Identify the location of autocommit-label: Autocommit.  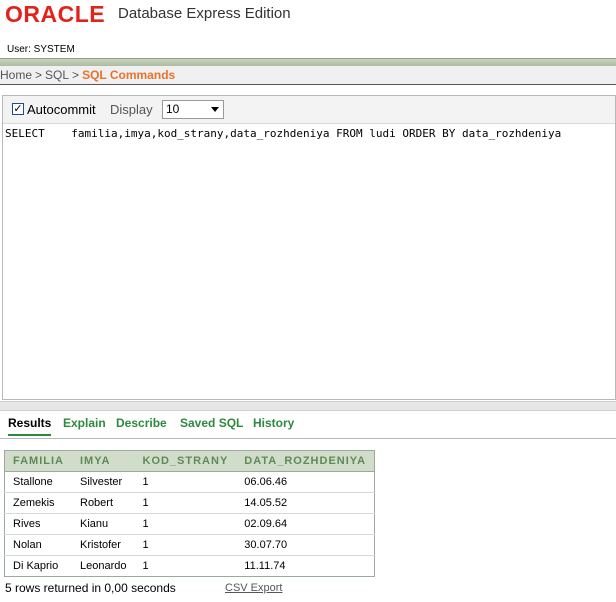
(61, 109).